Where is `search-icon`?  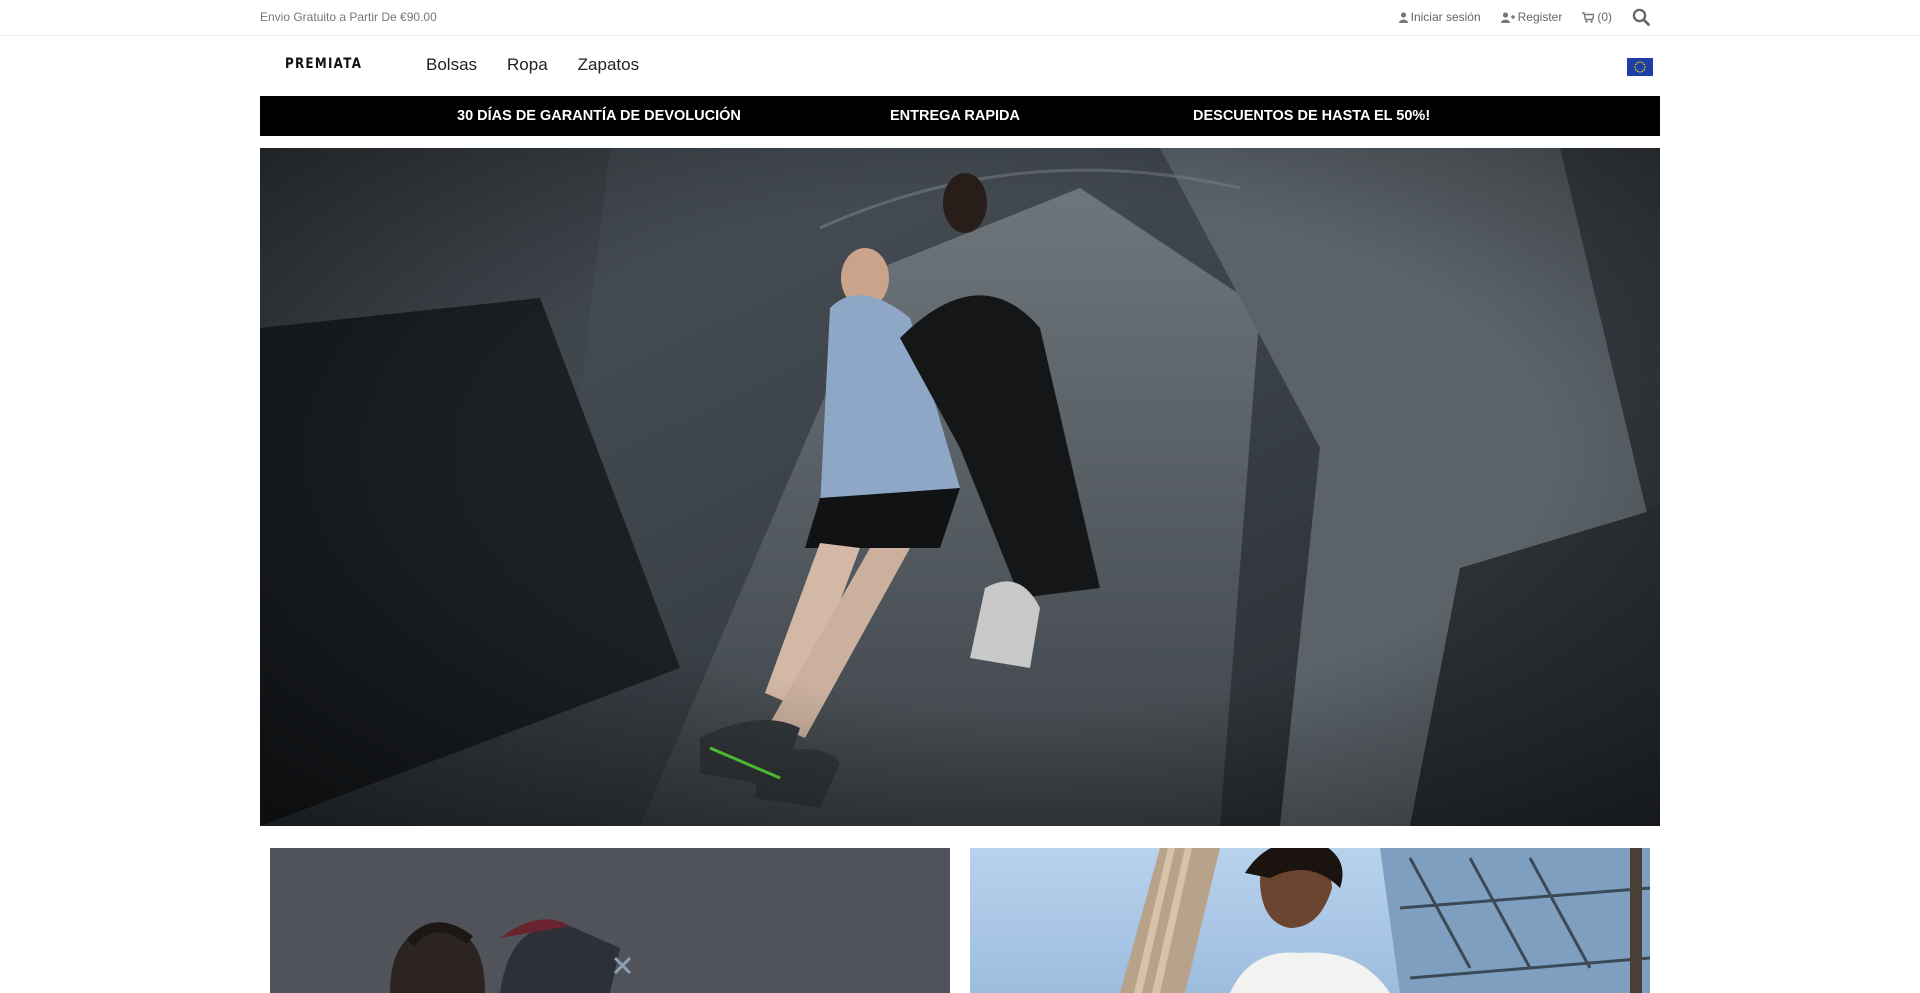
search-icon is located at coordinates (1641, 17).